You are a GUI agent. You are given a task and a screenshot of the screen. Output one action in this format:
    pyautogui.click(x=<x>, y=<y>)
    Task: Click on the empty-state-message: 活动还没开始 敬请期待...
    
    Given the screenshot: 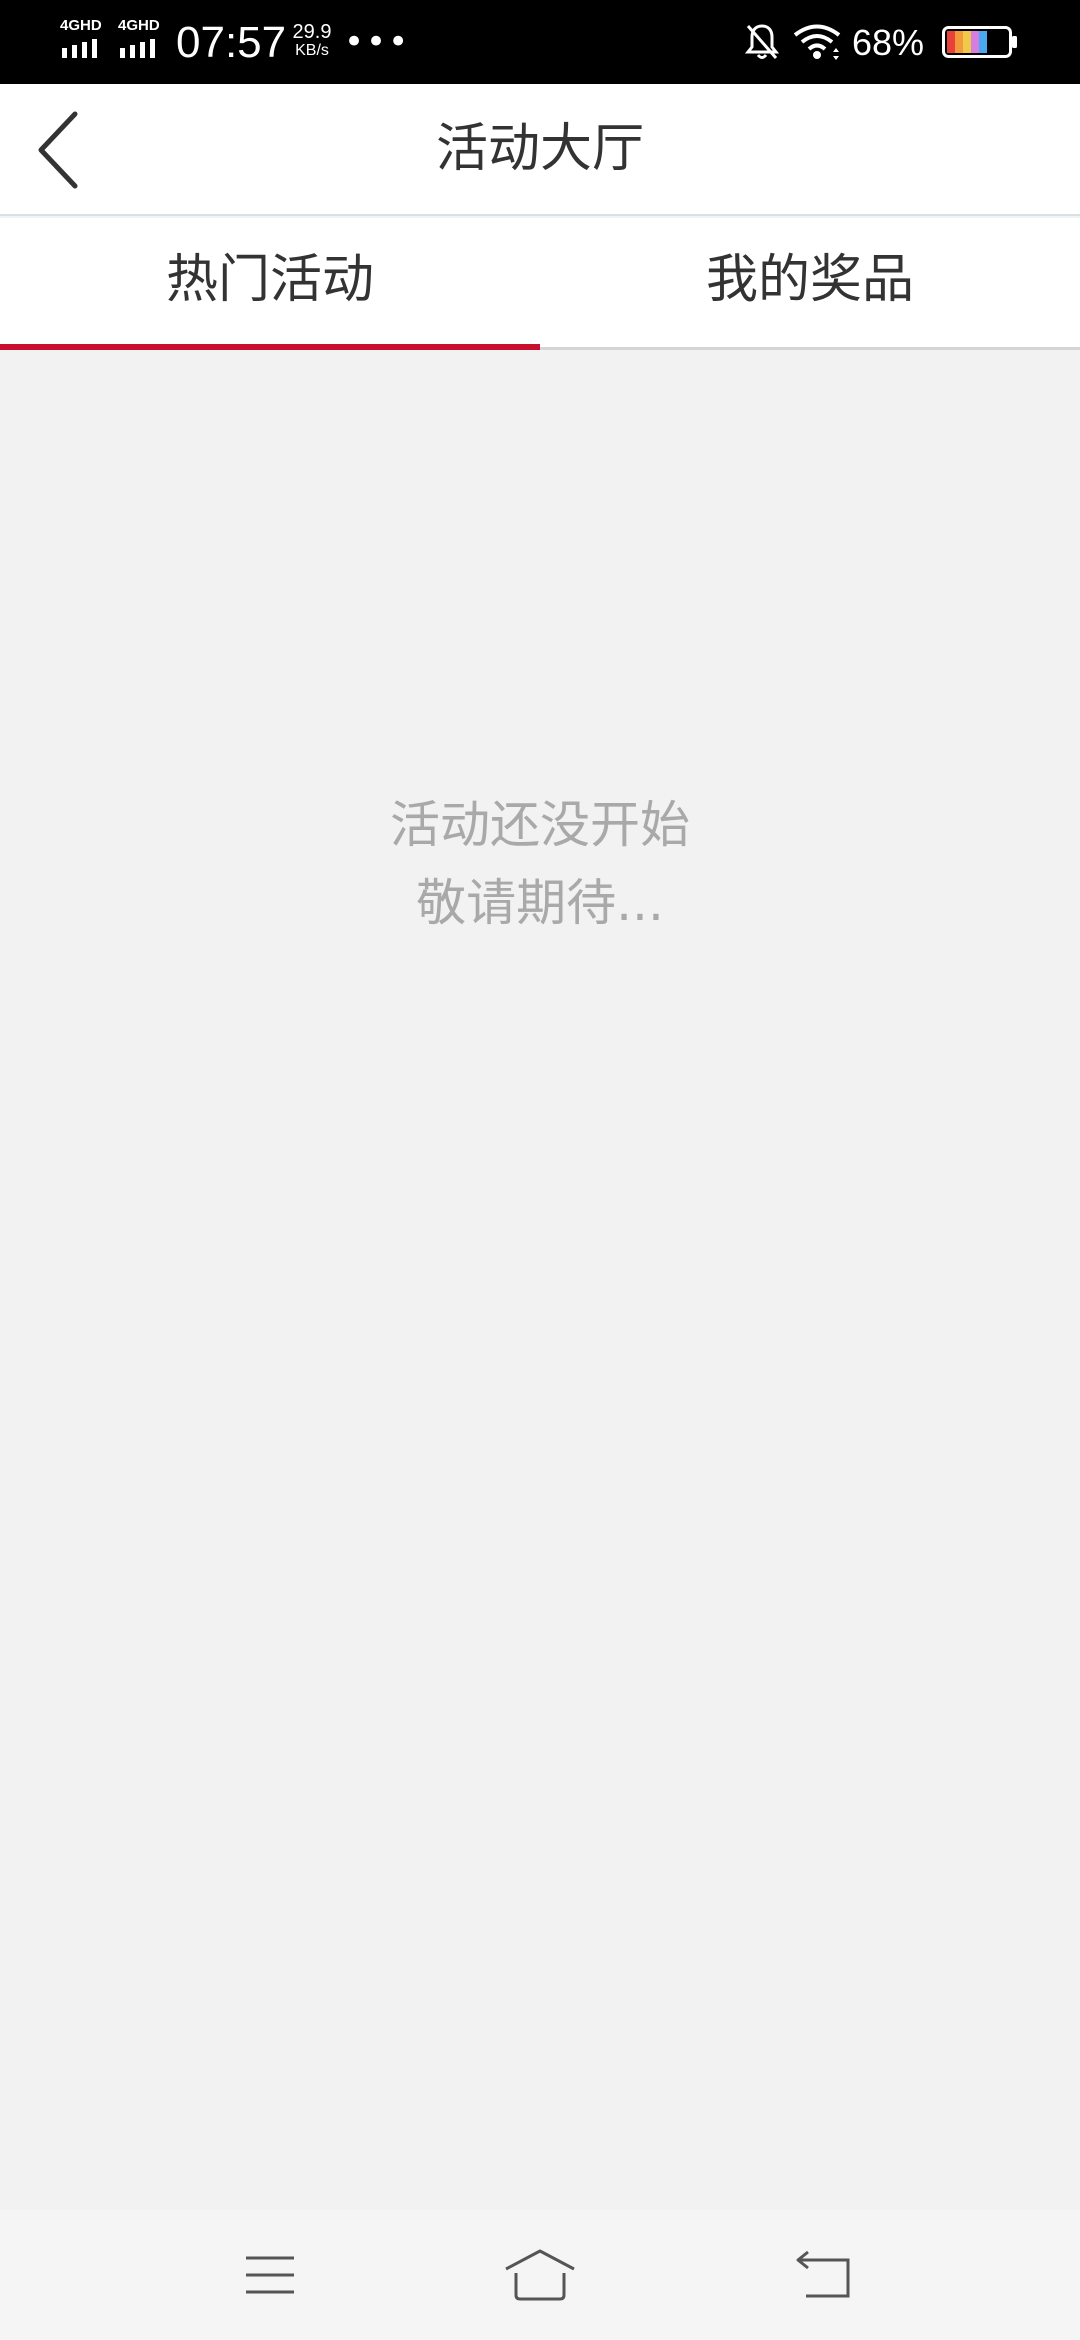 What is the action you would take?
    pyautogui.click(x=540, y=864)
    